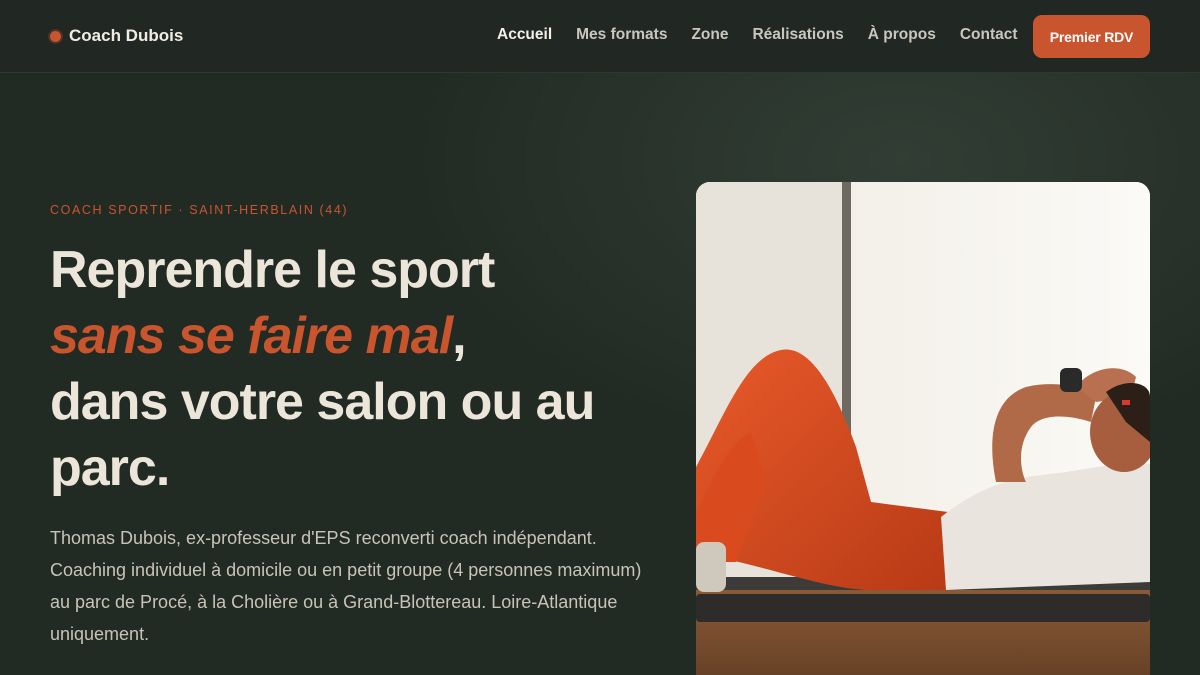 This screenshot has height=675, width=1200. I want to click on brand-logo: Coach Dubois, so click(116, 36).